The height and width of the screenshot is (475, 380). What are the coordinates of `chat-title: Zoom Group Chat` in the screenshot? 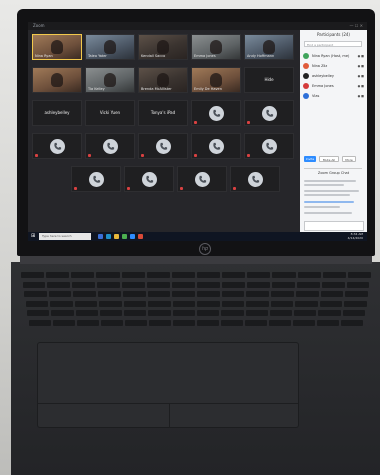 It's located at (333, 173).